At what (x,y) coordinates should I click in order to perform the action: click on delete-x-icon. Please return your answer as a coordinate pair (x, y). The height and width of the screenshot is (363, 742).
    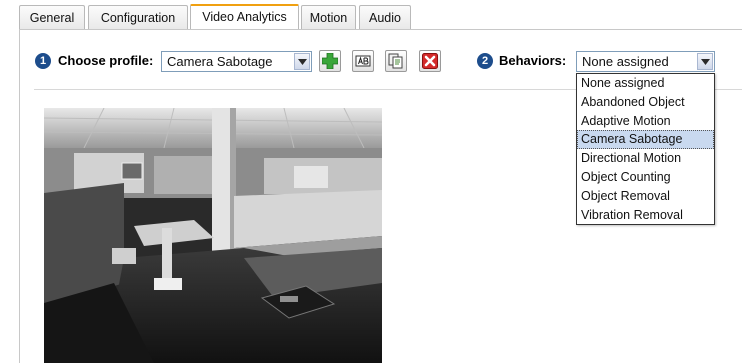
    Looking at the image, I should click on (430, 61).